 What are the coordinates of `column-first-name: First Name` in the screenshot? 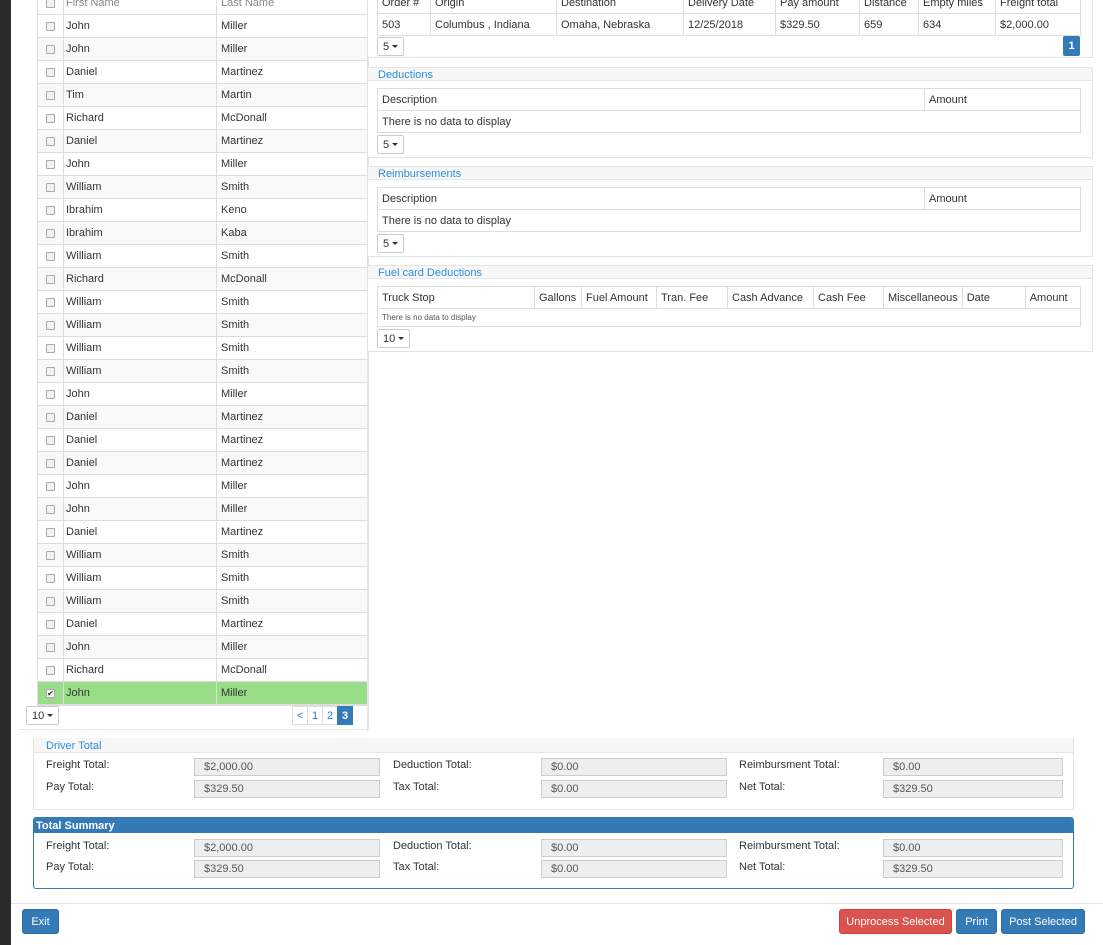 It's located at (140, 7).